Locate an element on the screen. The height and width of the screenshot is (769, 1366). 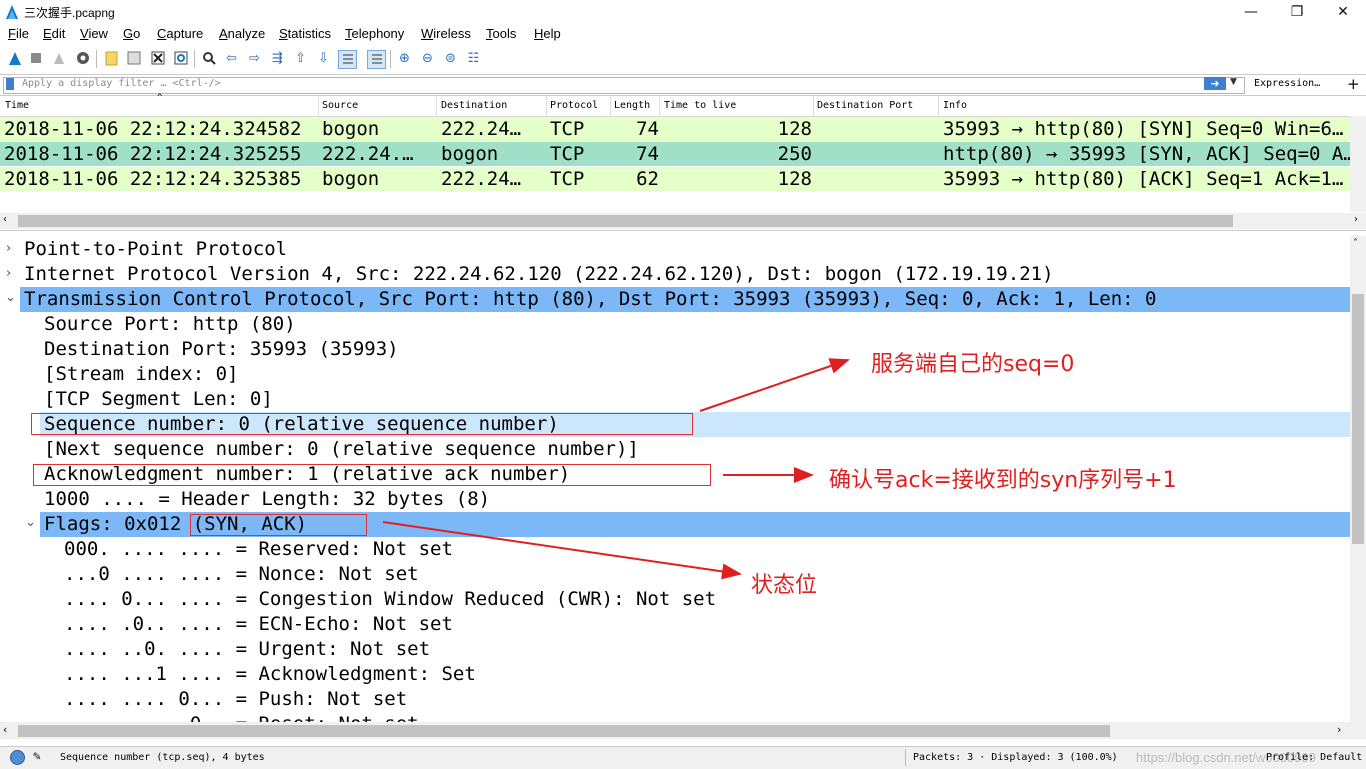
annotation-flags-note: 状态位 is located at coordinates (784, 585).